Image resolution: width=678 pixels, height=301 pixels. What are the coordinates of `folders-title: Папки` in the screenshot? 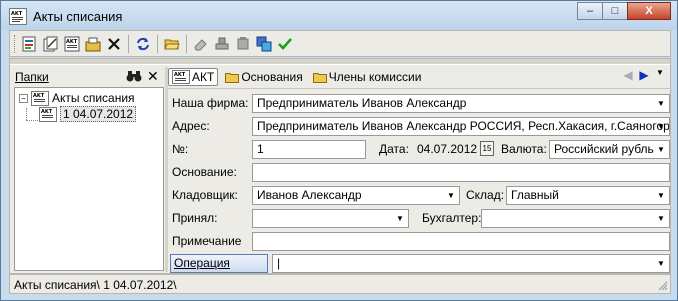 It's located at (32, 77).